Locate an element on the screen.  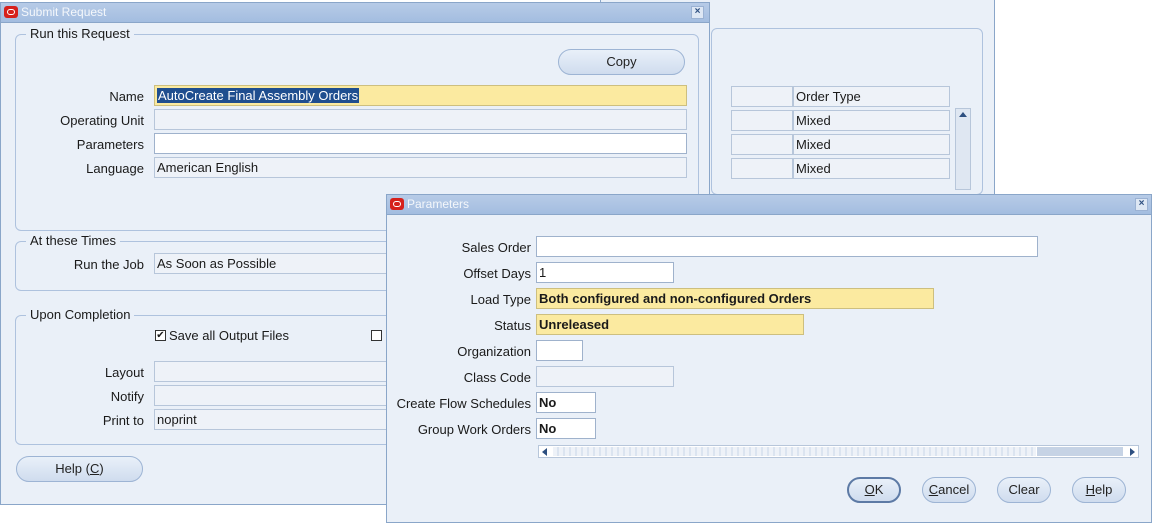
print-to-label: Print to is located at coordinates (123, 420).